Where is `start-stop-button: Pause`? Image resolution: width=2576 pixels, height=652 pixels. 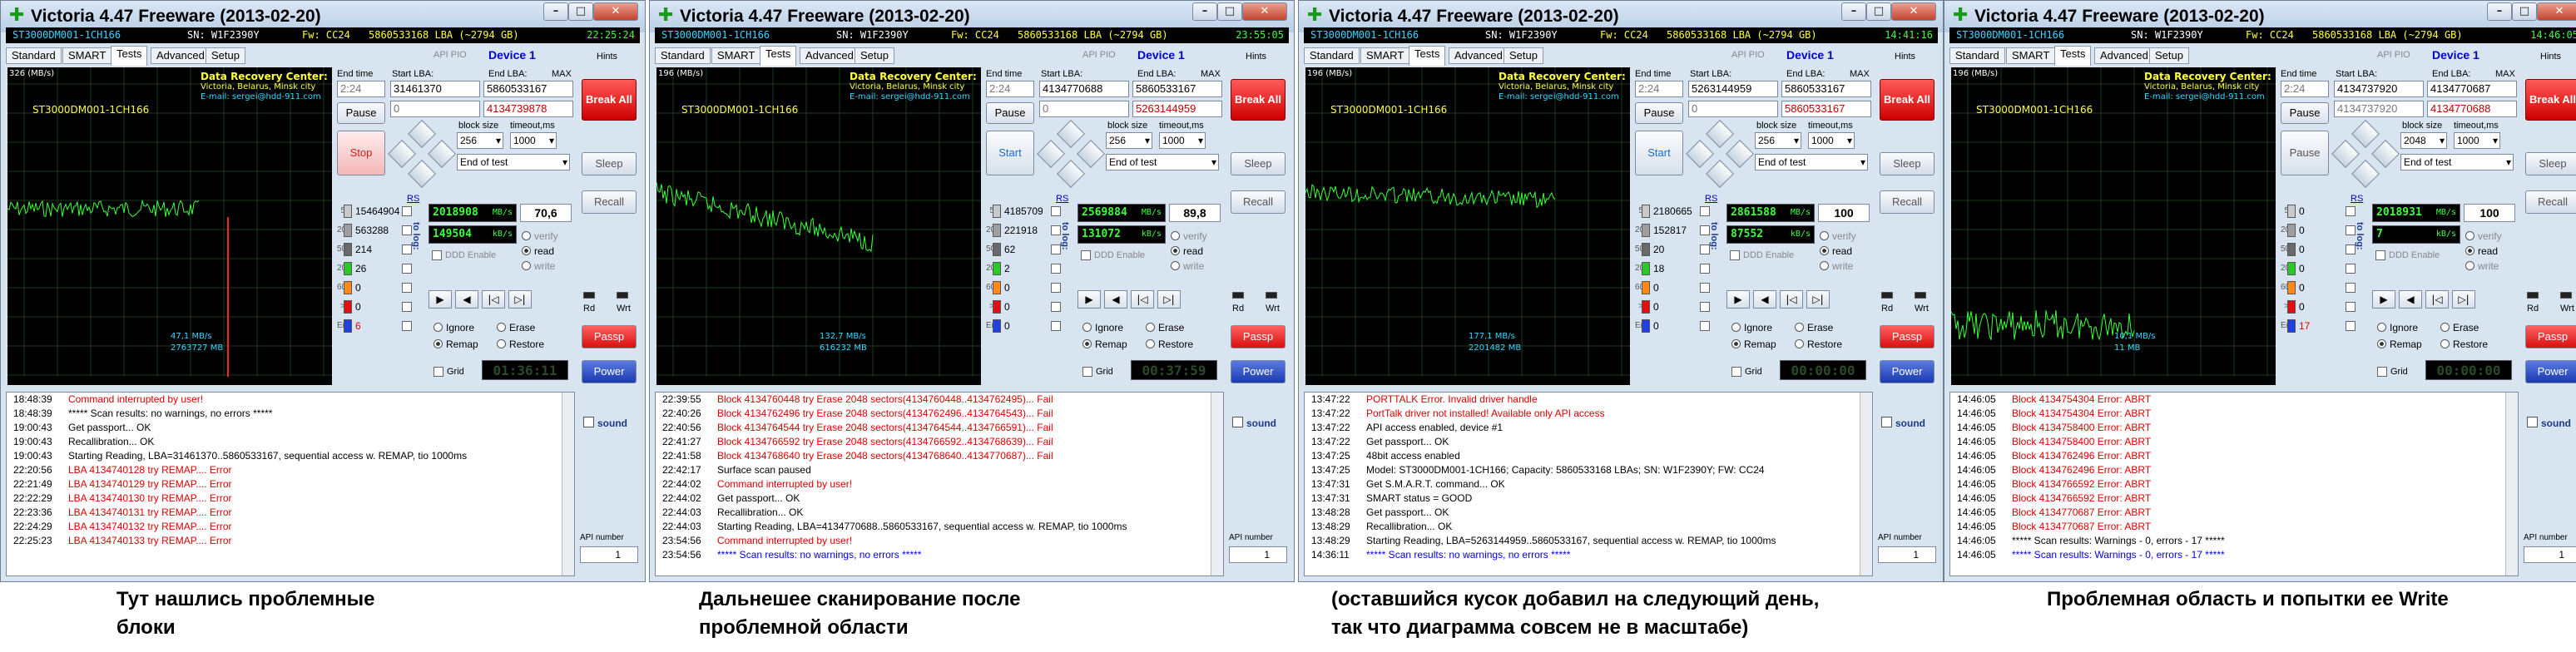 start-stop-button: Pause is located at coordinates (2305, 153).